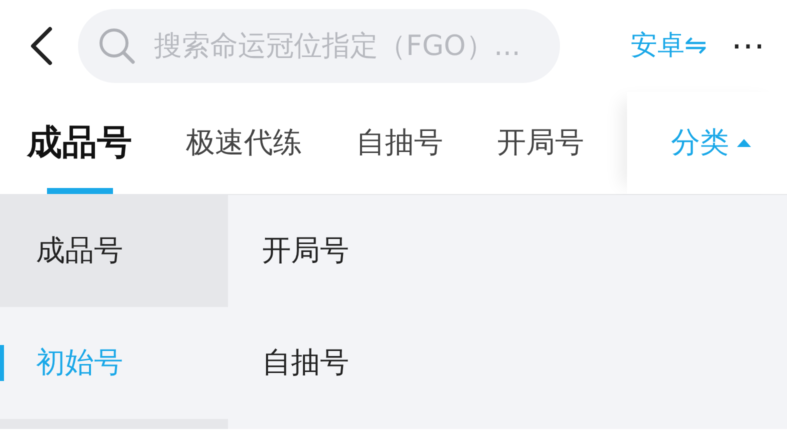 The image size is (787, 430). What do you see at coordinates (114, 251) in the screenshot?
I see `sidebar-item: 成品号` at bounding box center [114, 251].